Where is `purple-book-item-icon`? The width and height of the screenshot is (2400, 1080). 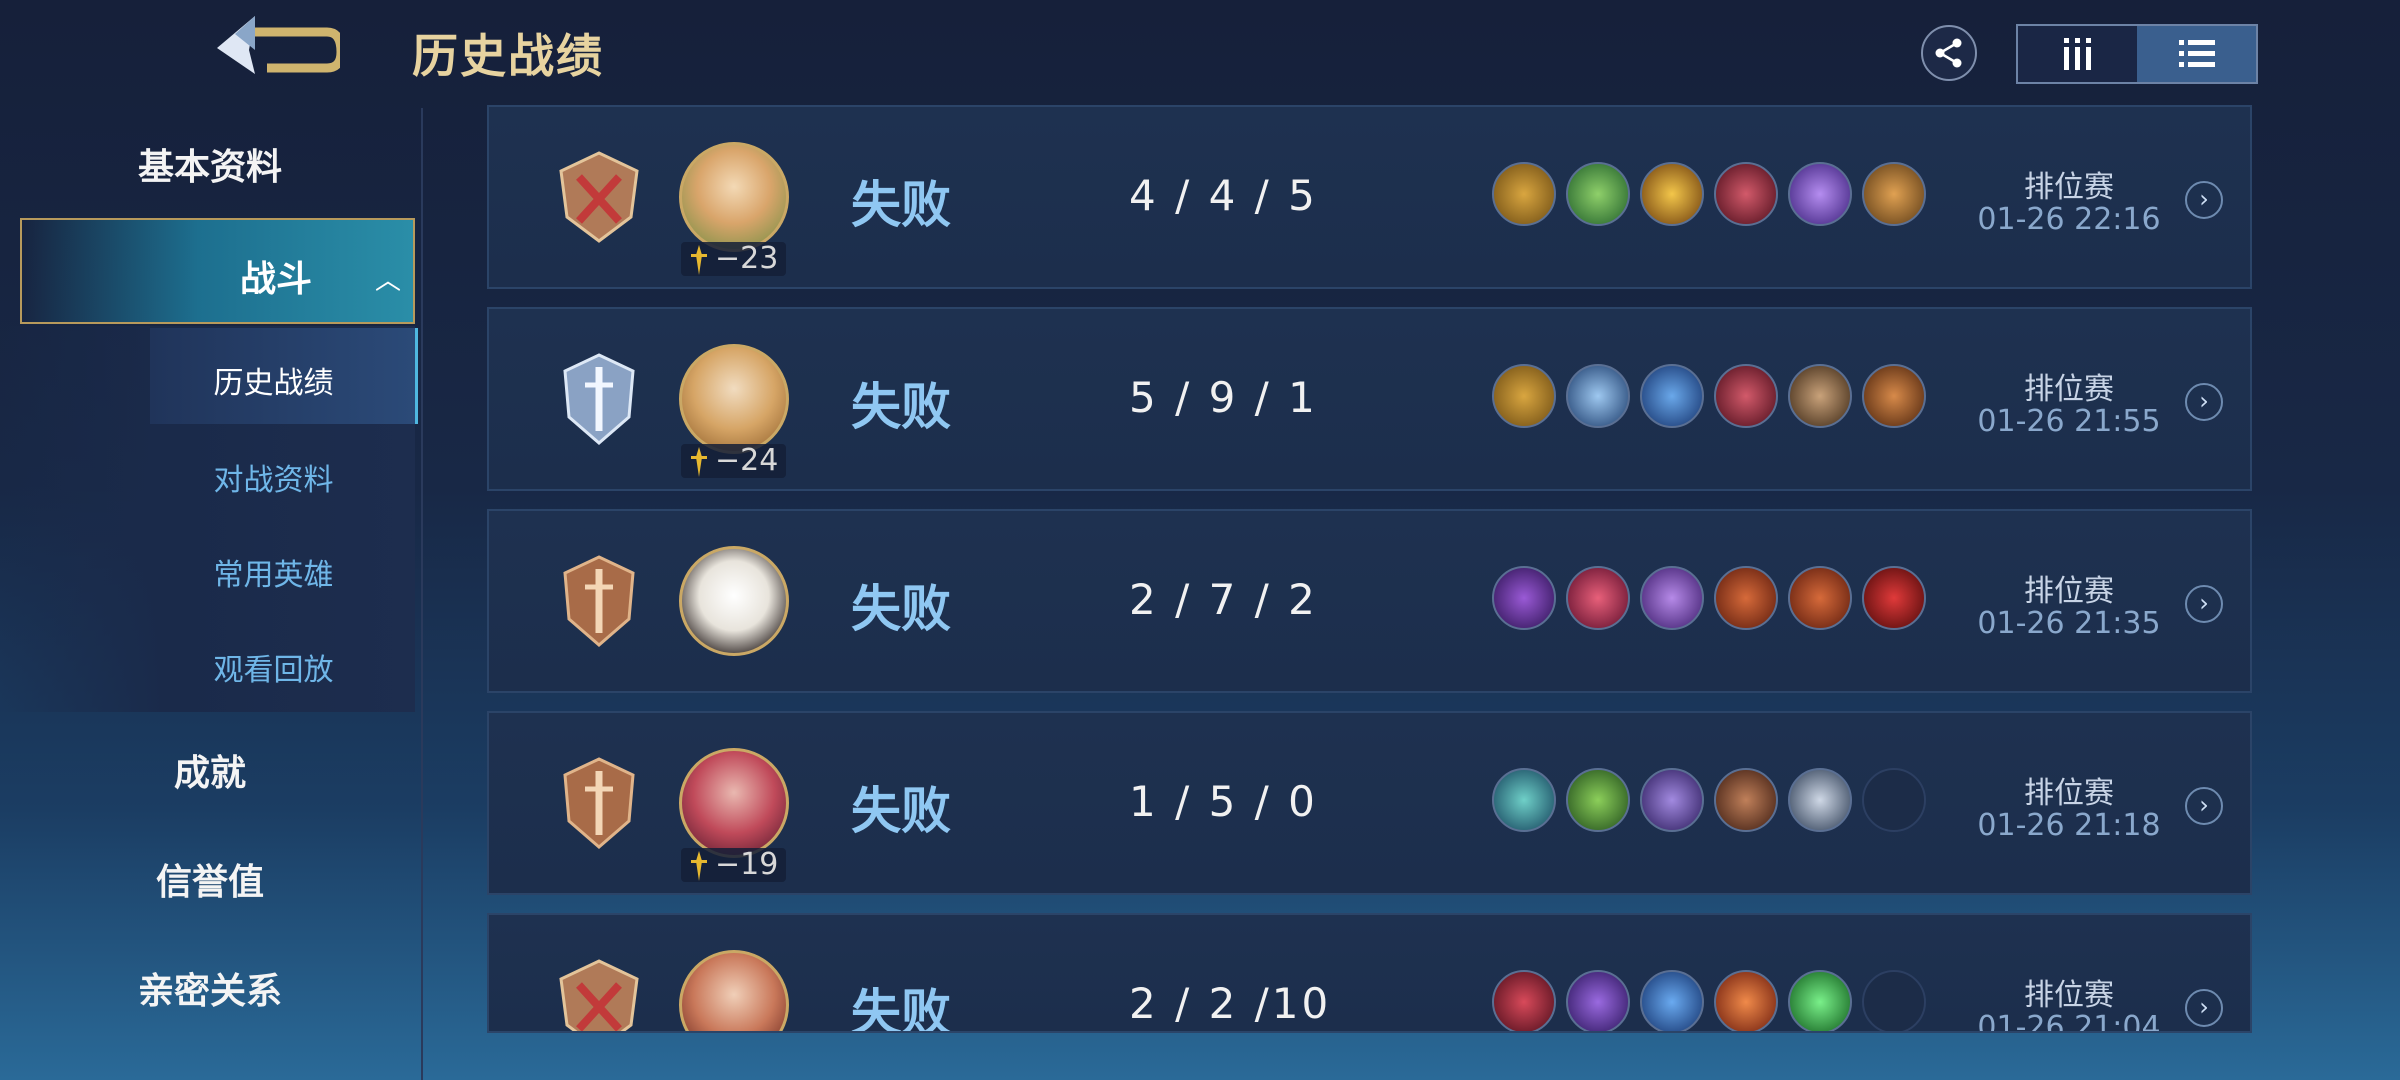 purple-book-item-icon is located at coordinates (1598, 1000).